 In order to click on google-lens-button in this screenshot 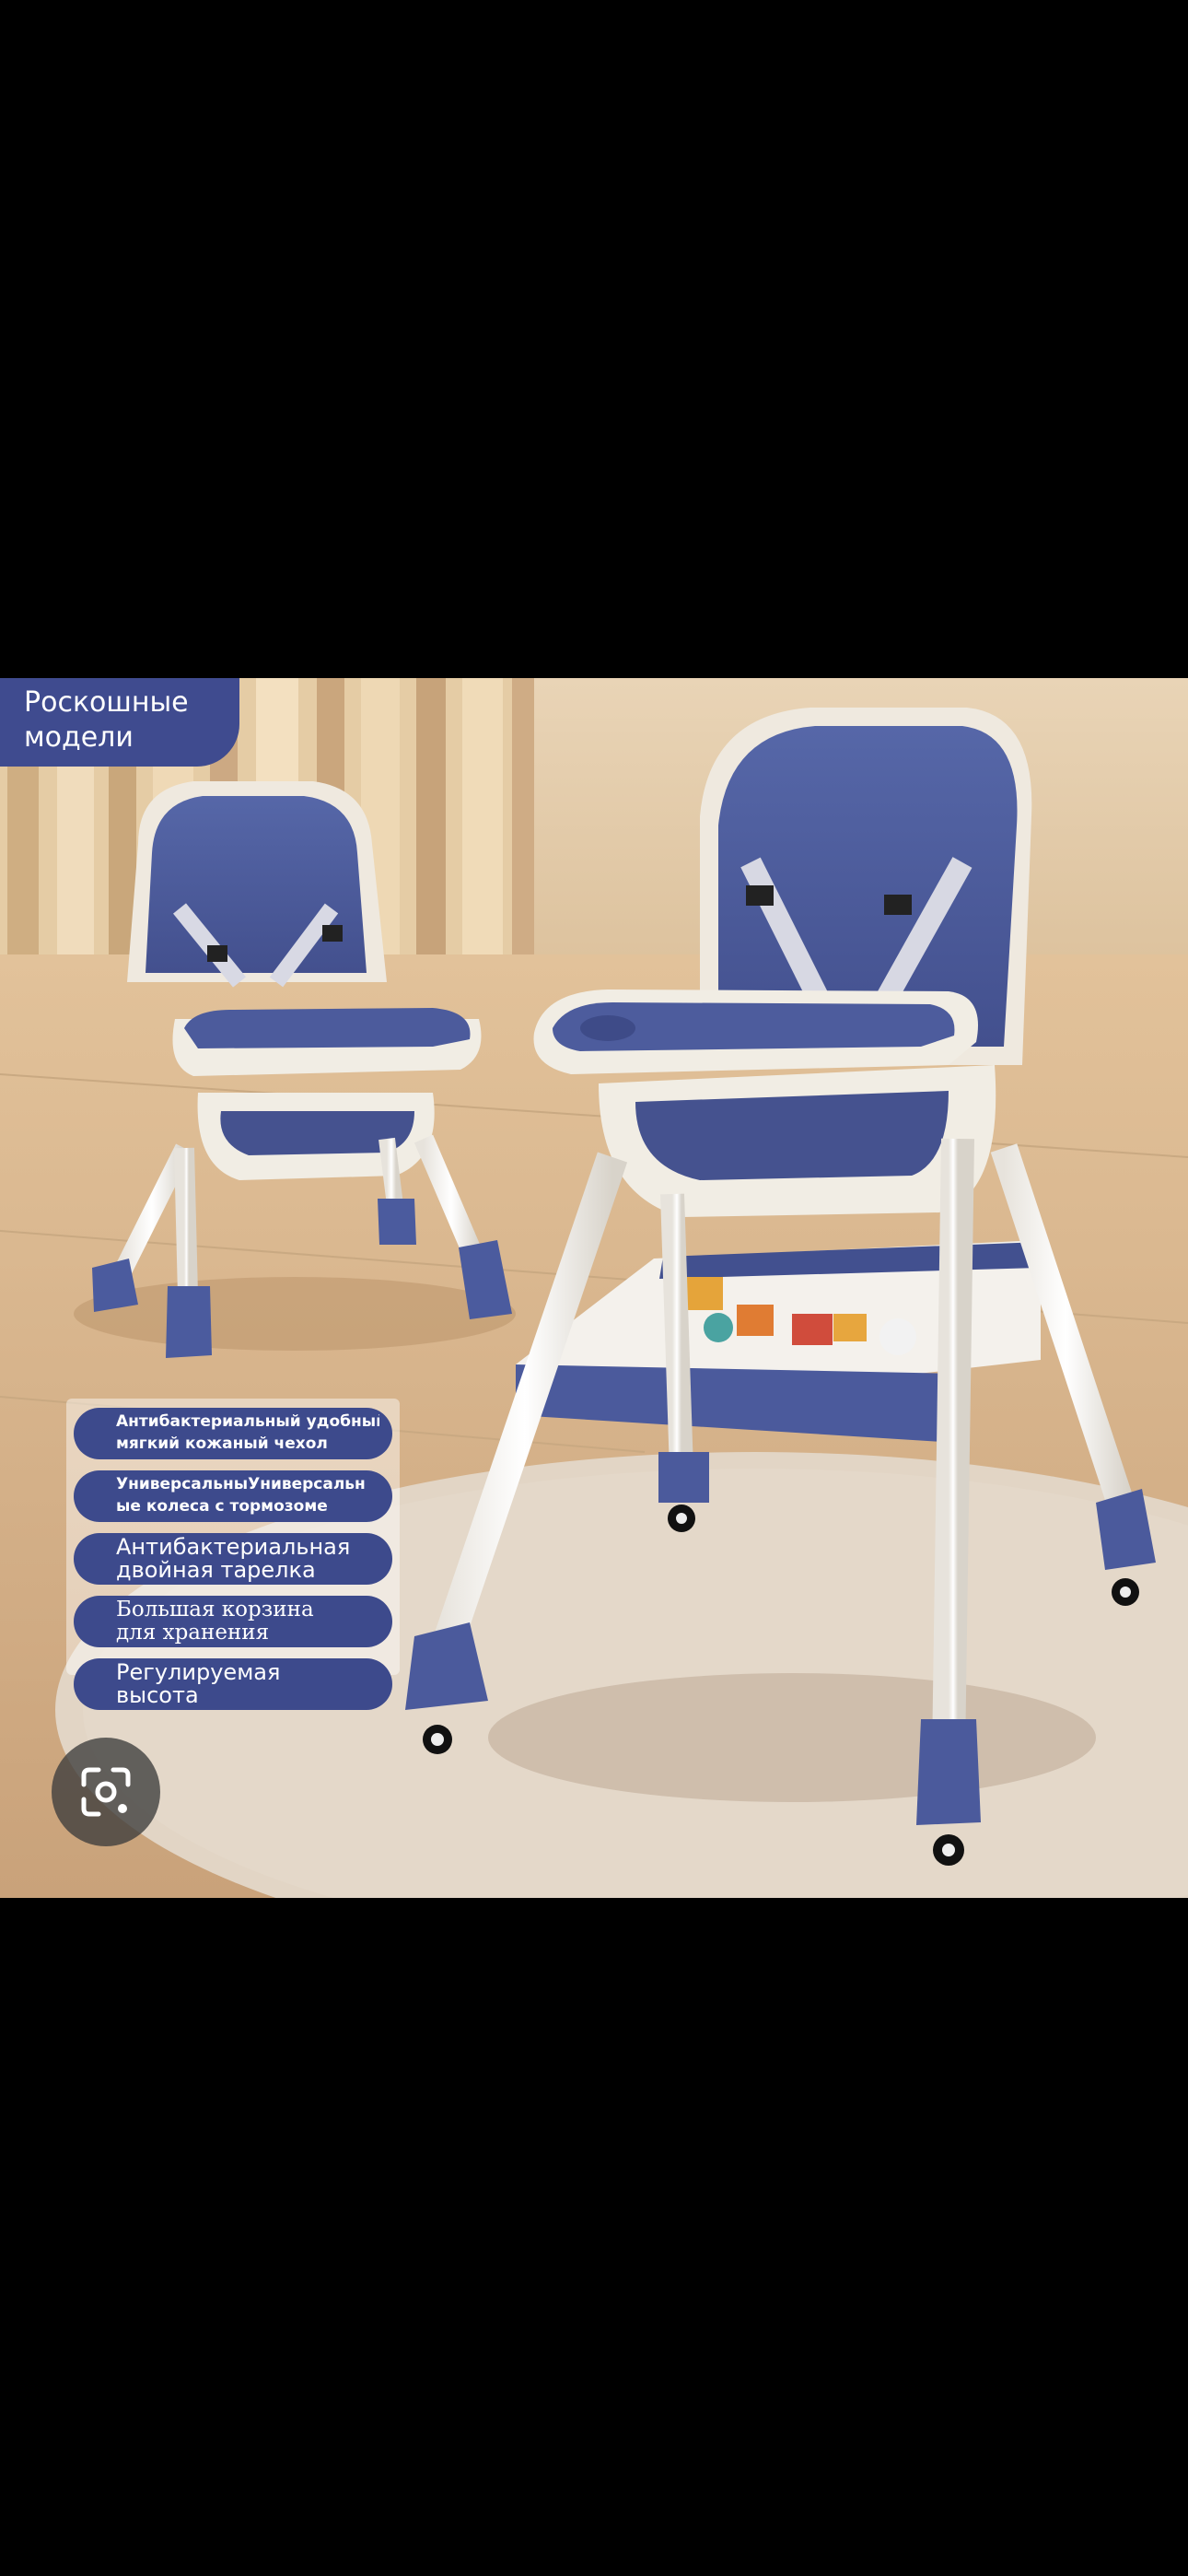, I will do `click(106, 1792)`.